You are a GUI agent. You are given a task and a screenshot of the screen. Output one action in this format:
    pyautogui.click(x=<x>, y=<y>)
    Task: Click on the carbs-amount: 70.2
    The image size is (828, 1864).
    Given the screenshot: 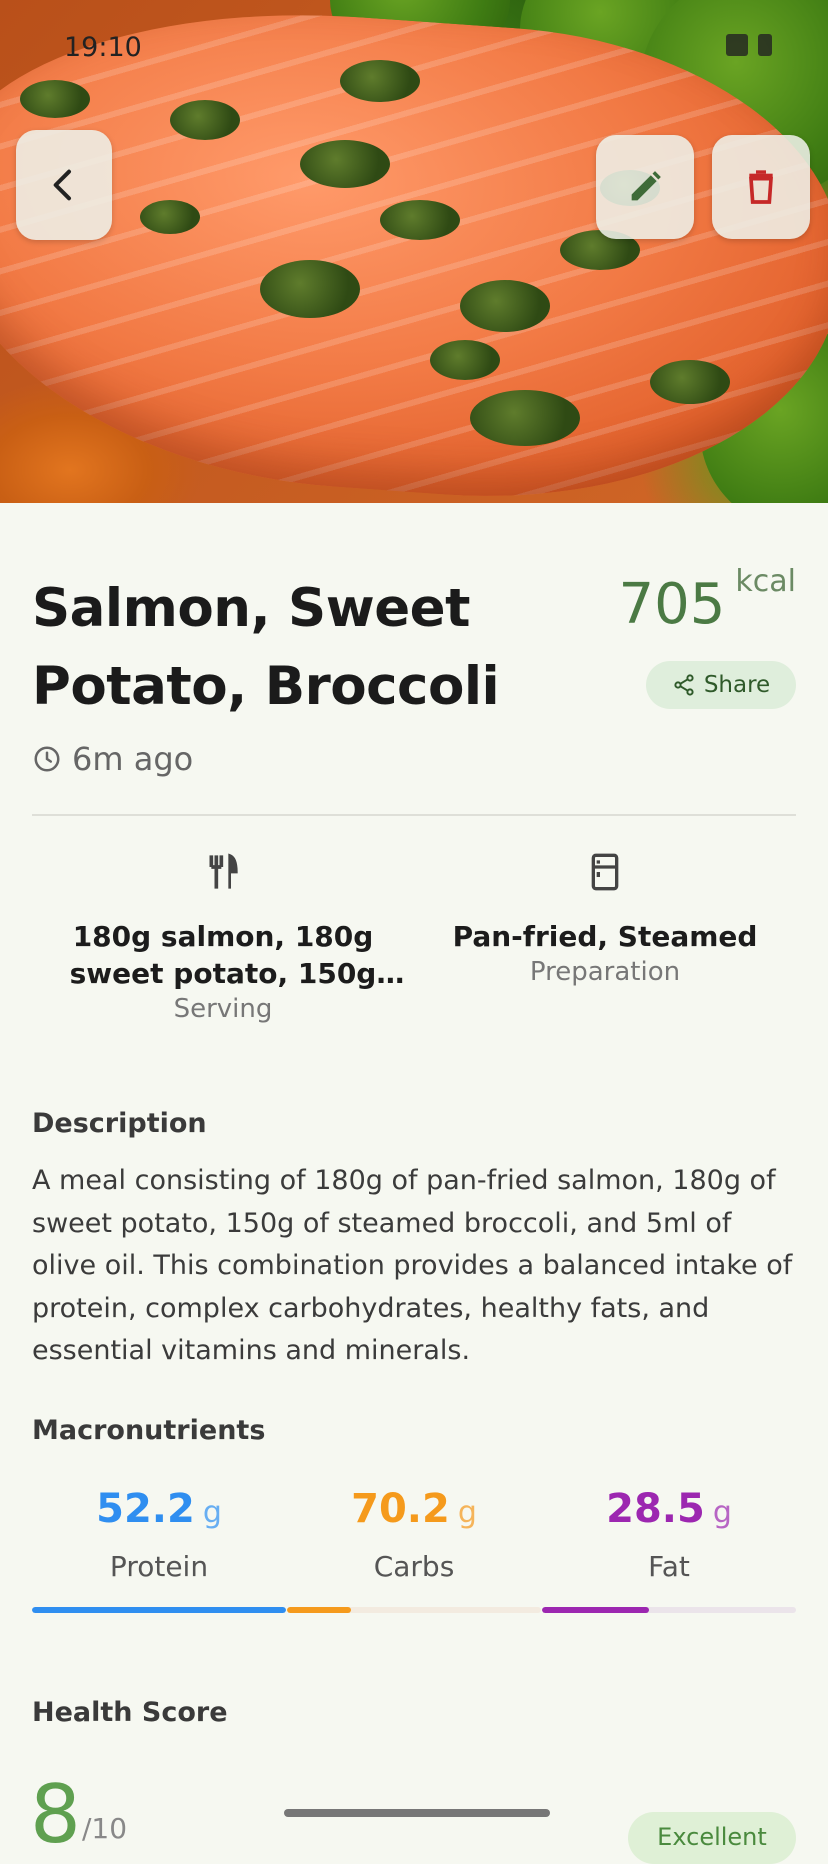 What is the action you would take?
    pyautogui.click(x=400, y=1509)
    